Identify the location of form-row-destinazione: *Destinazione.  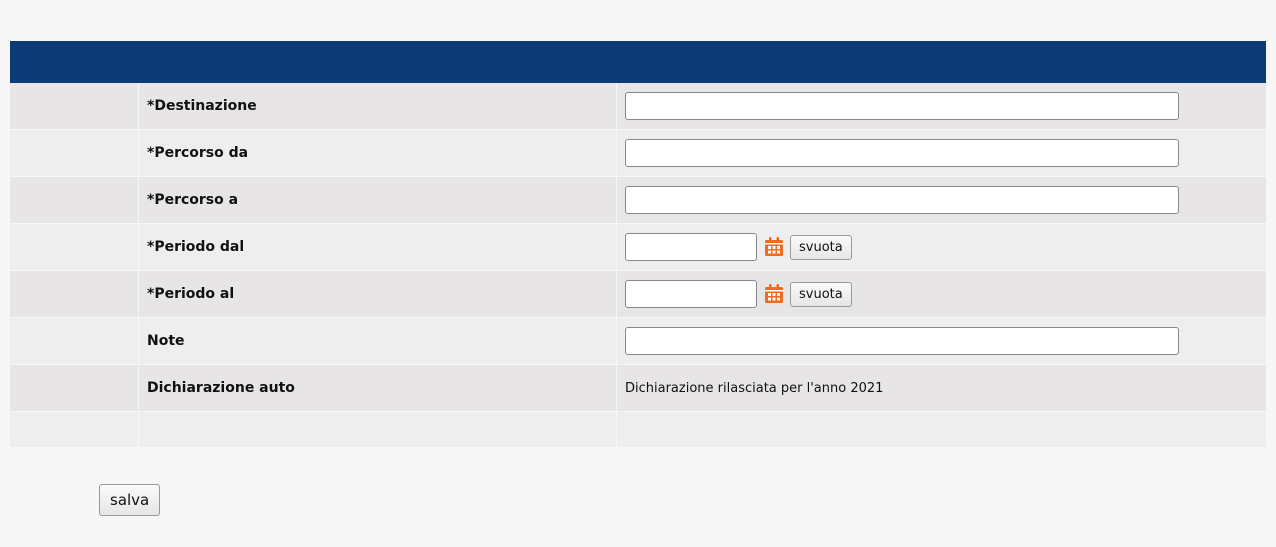
(638, 106).